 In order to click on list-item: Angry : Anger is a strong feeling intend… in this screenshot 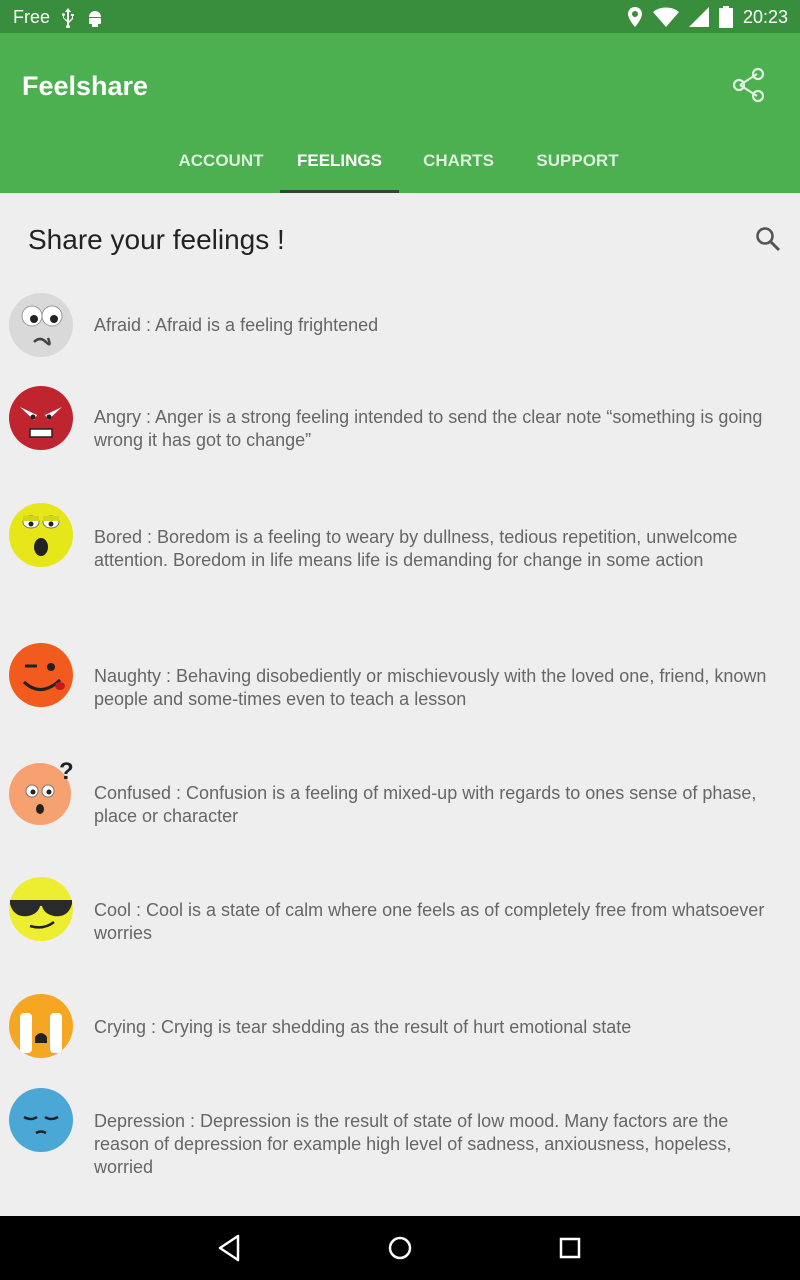, I will do `click(400, 433)`.